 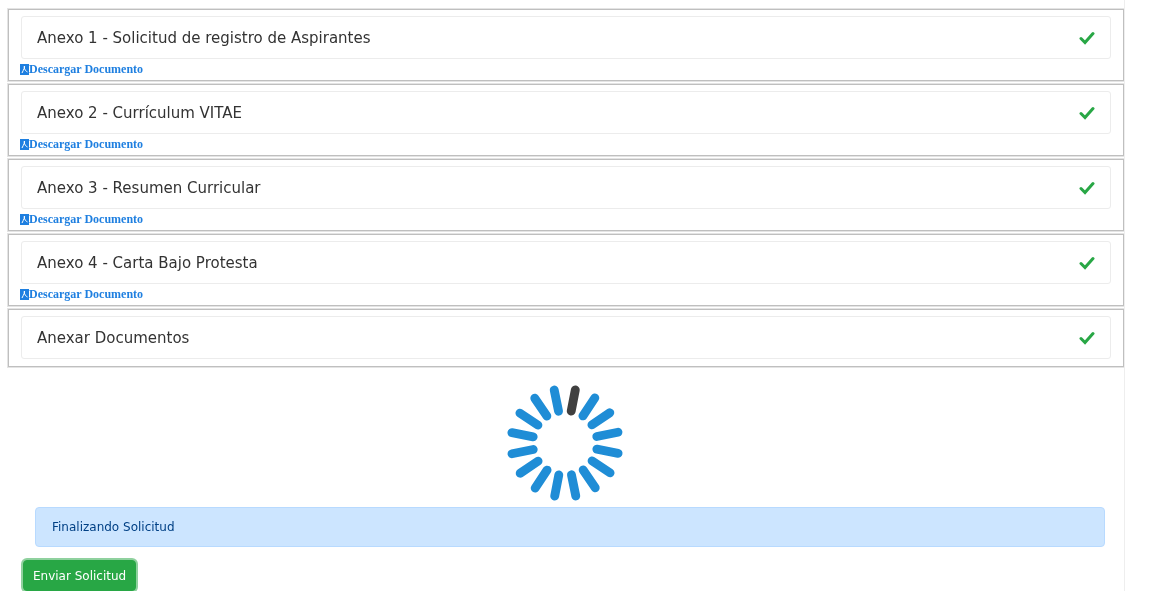 I want to click on annex-title: Anexo 2 - Currículum VITAE, so click(x=140, y=112).